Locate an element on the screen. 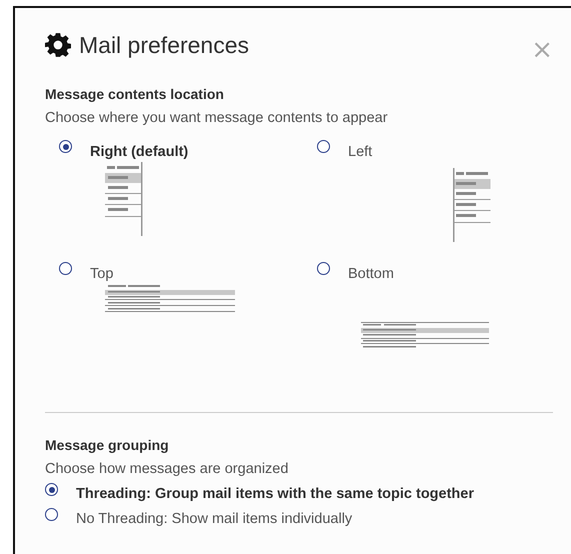 This screenshot has width=571, height=554. option-label: Left is located at coordinates (360, 152).